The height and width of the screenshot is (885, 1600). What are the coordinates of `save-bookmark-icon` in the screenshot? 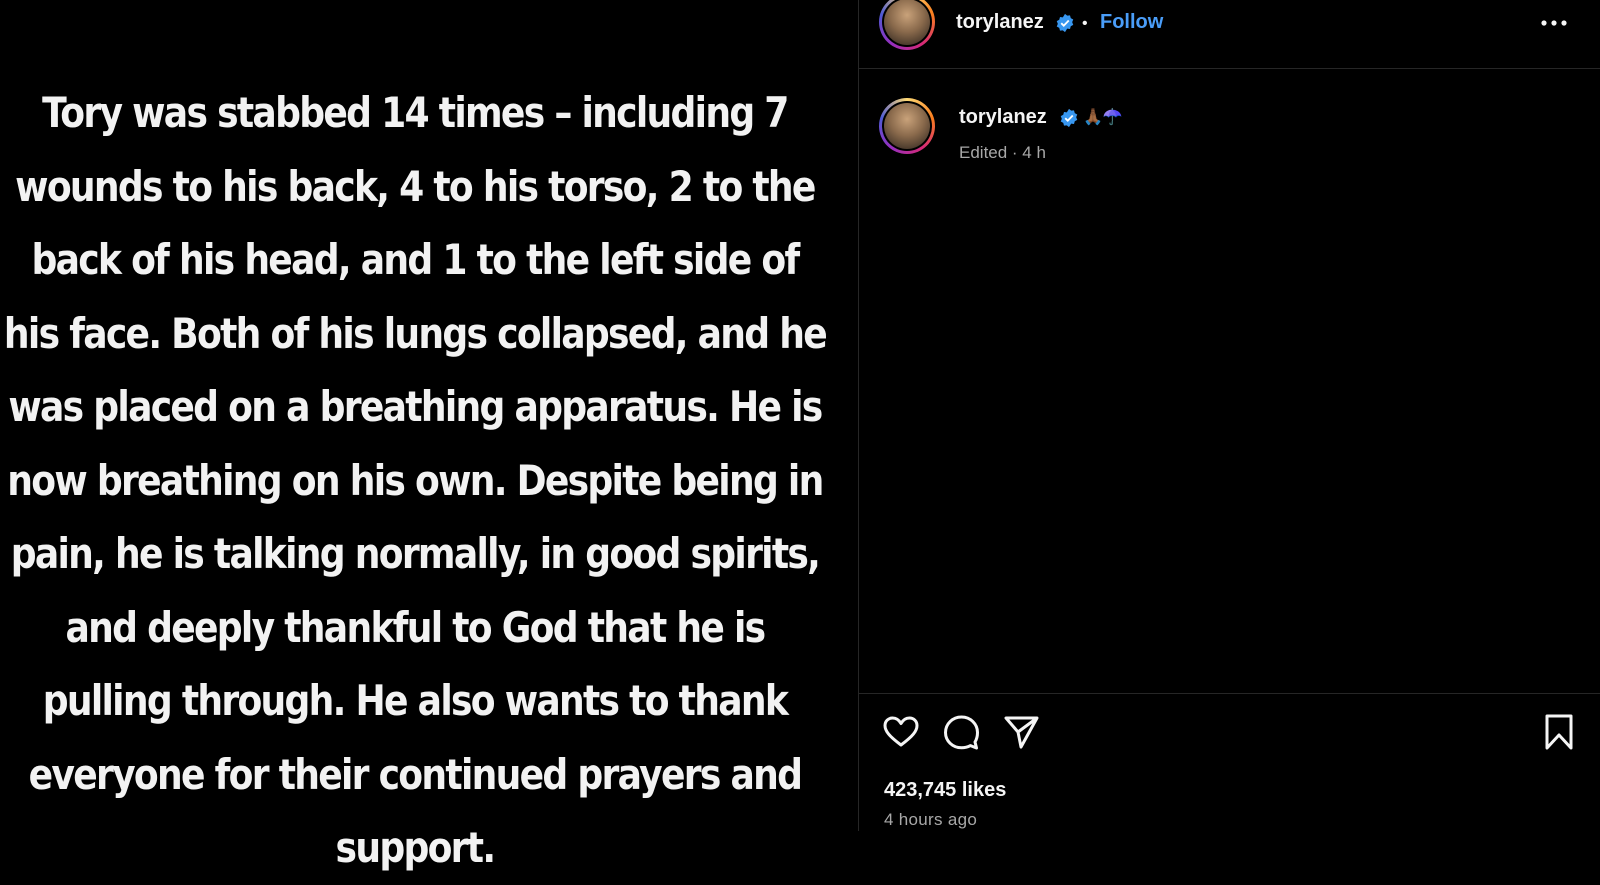 It's located at (1559, 732).